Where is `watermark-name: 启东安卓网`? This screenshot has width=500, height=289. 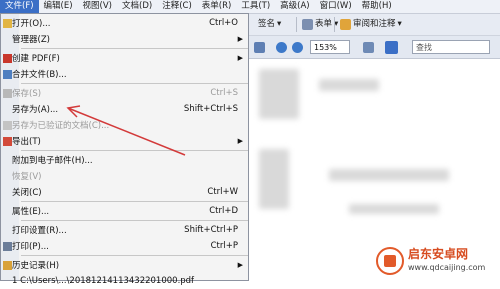
watermark-name: 启东安卓网 is located at coordinates (438, 254).